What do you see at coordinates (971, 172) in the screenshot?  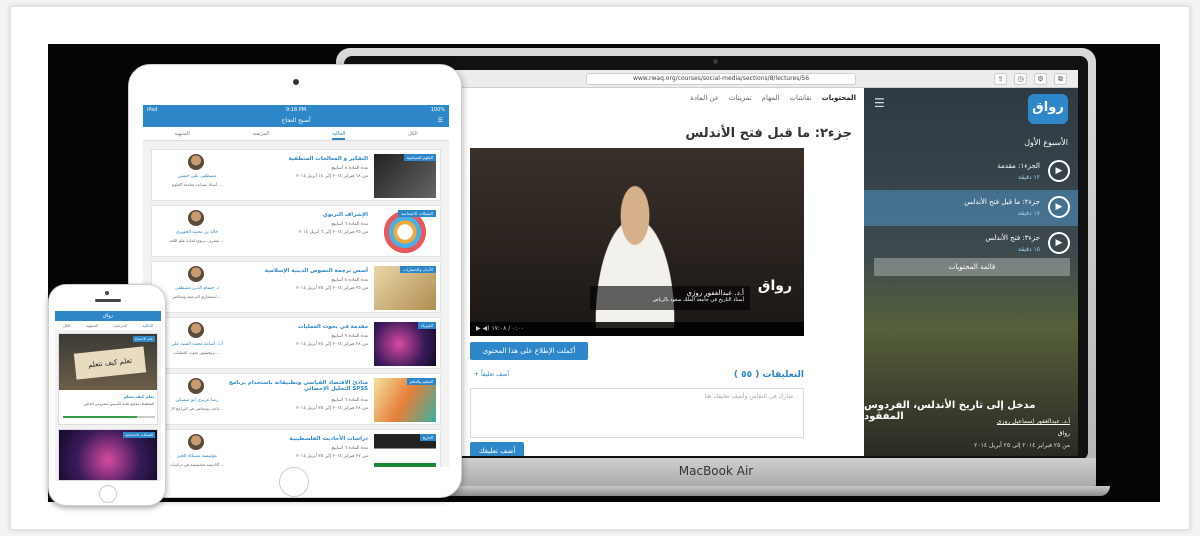 I see `lesson-item: ▶ الجزء١: مقدمة ١٢ دقيقة` at bounding box center [971, 172].